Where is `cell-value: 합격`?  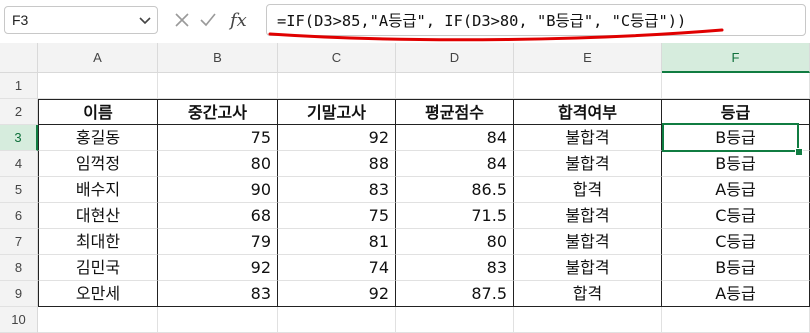
cell-value: 합격 is located at coordinates (587, 189).